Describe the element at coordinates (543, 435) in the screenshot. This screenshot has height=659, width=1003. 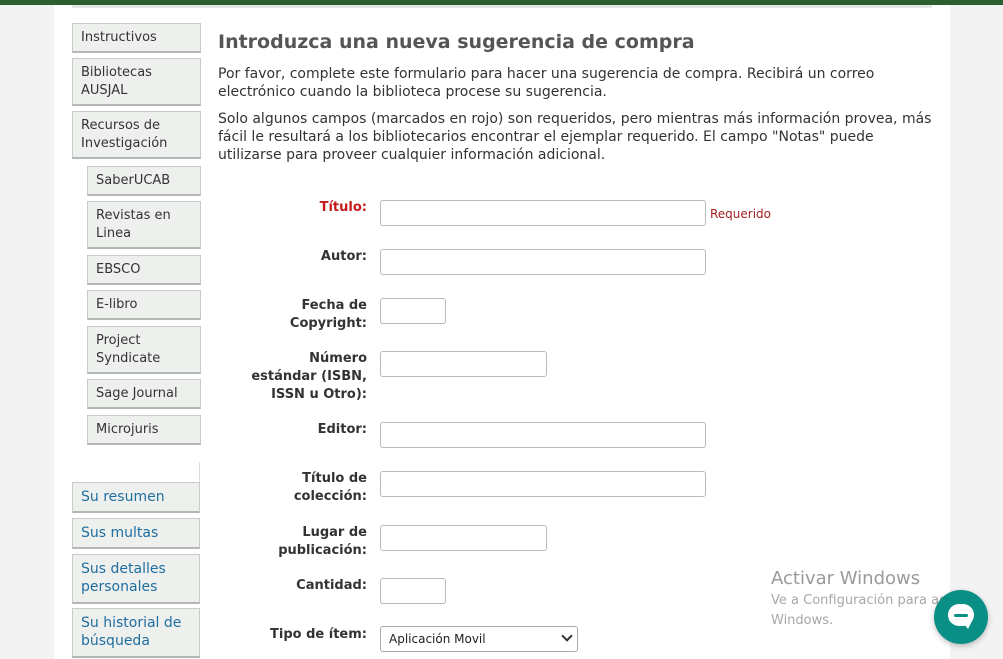
I see `publisher-input` at that location.